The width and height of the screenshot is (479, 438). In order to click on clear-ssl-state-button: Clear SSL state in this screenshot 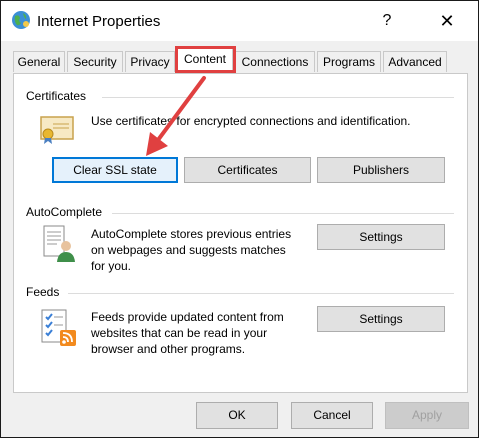, I will do `click(115, 170)`.